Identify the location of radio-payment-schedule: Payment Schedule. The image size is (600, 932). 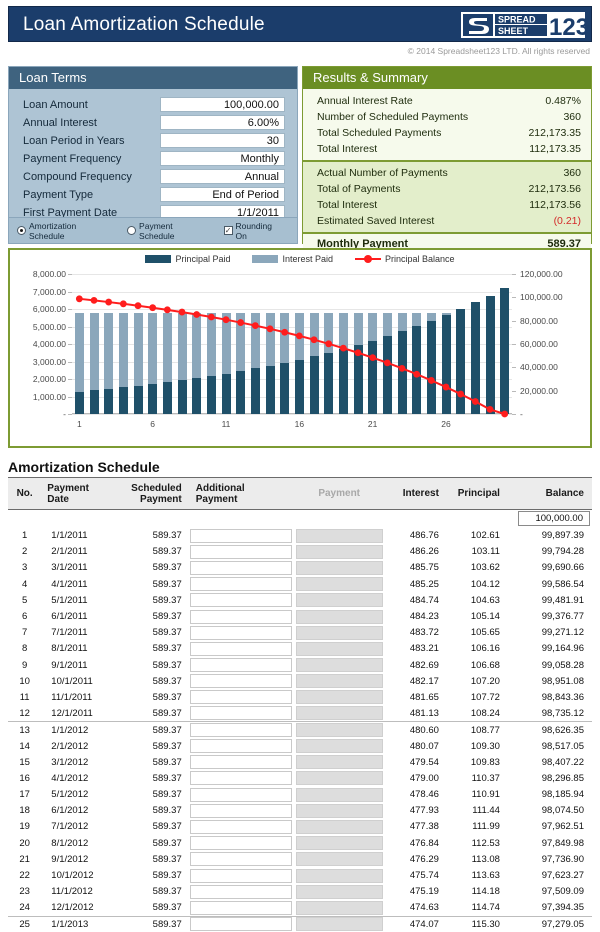
(168, 231).